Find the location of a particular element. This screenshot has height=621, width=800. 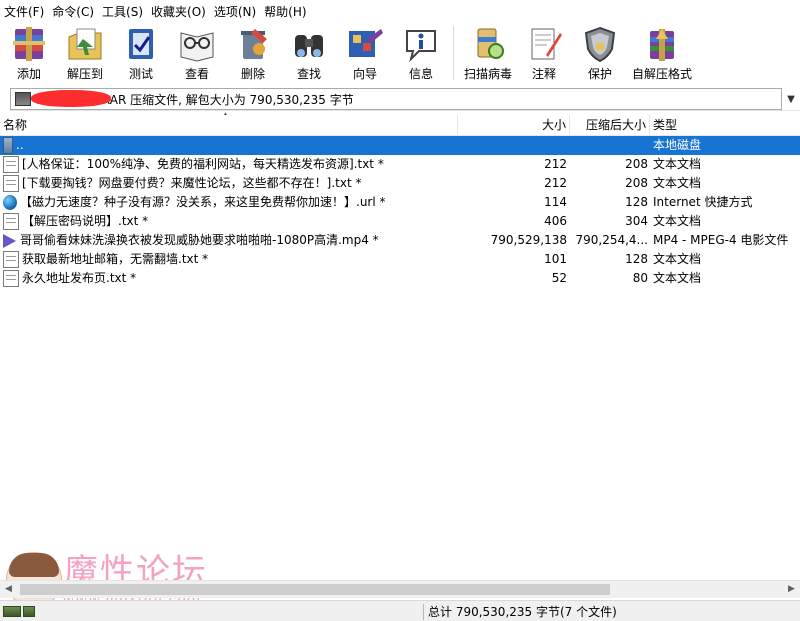

file-row: 永久地址发布页.txt * 52 80 文本文档 is located at coordinates (400, 278).